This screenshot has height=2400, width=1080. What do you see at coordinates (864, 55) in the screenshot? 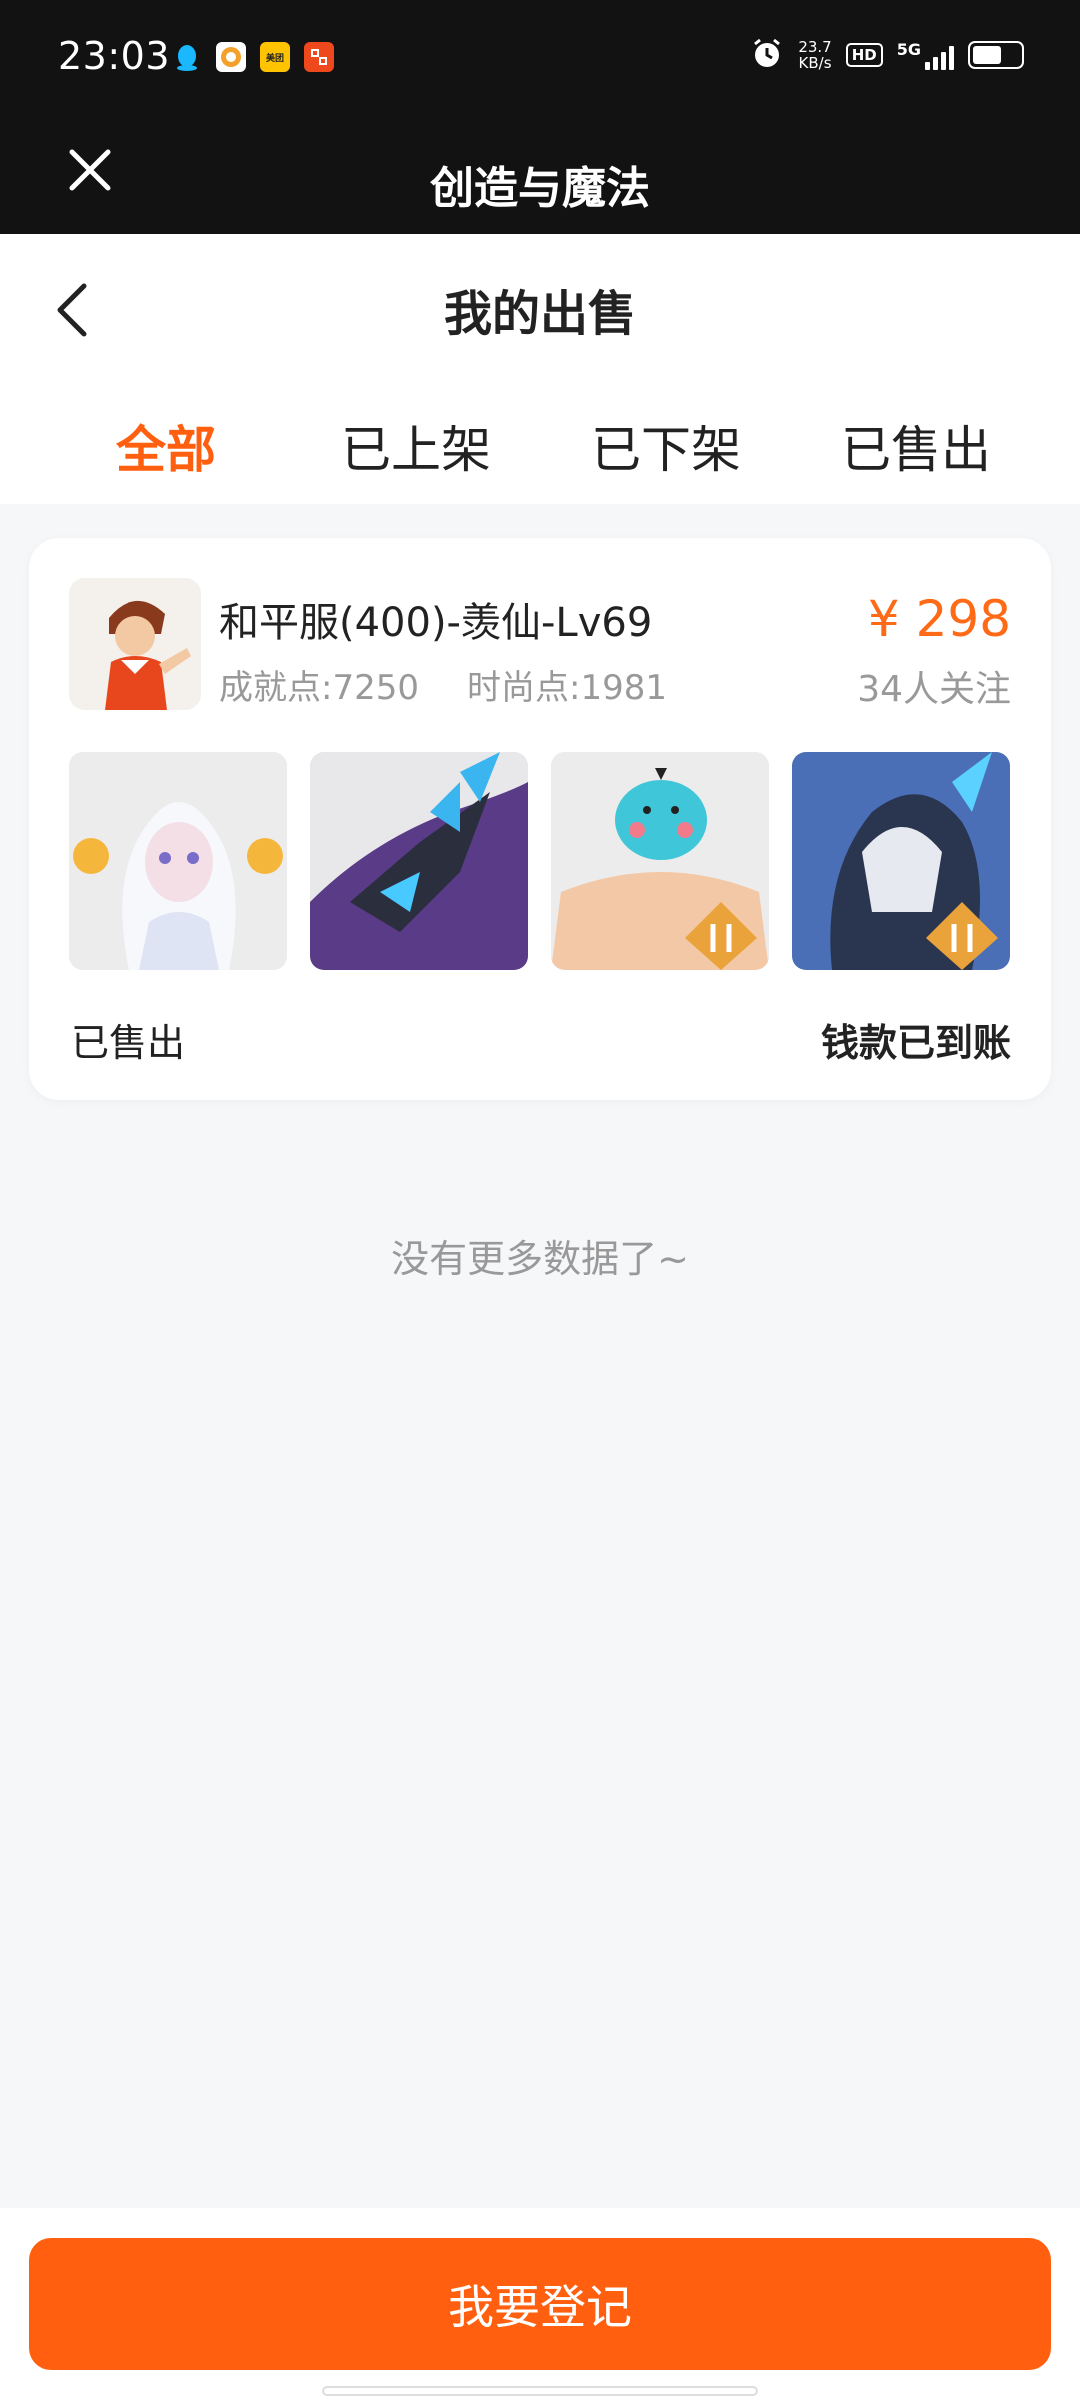
I see `hd-badge: HD` at bounding box center [864, 55].